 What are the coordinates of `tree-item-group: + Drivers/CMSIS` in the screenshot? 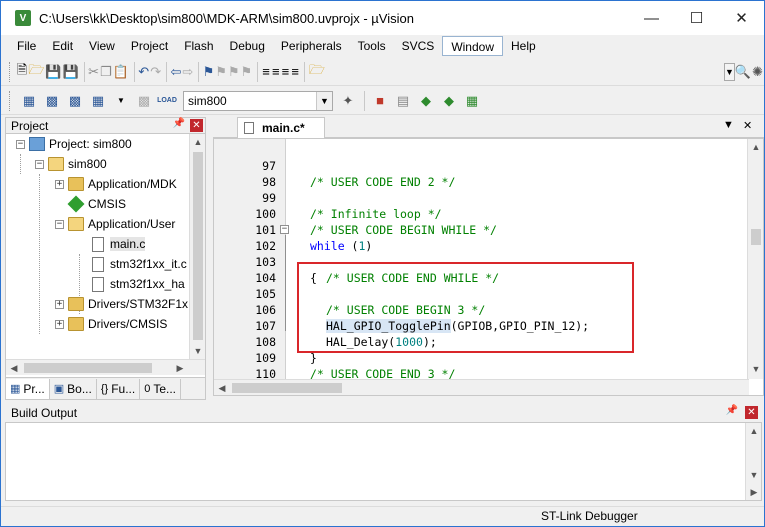 It's located at (111, 324).